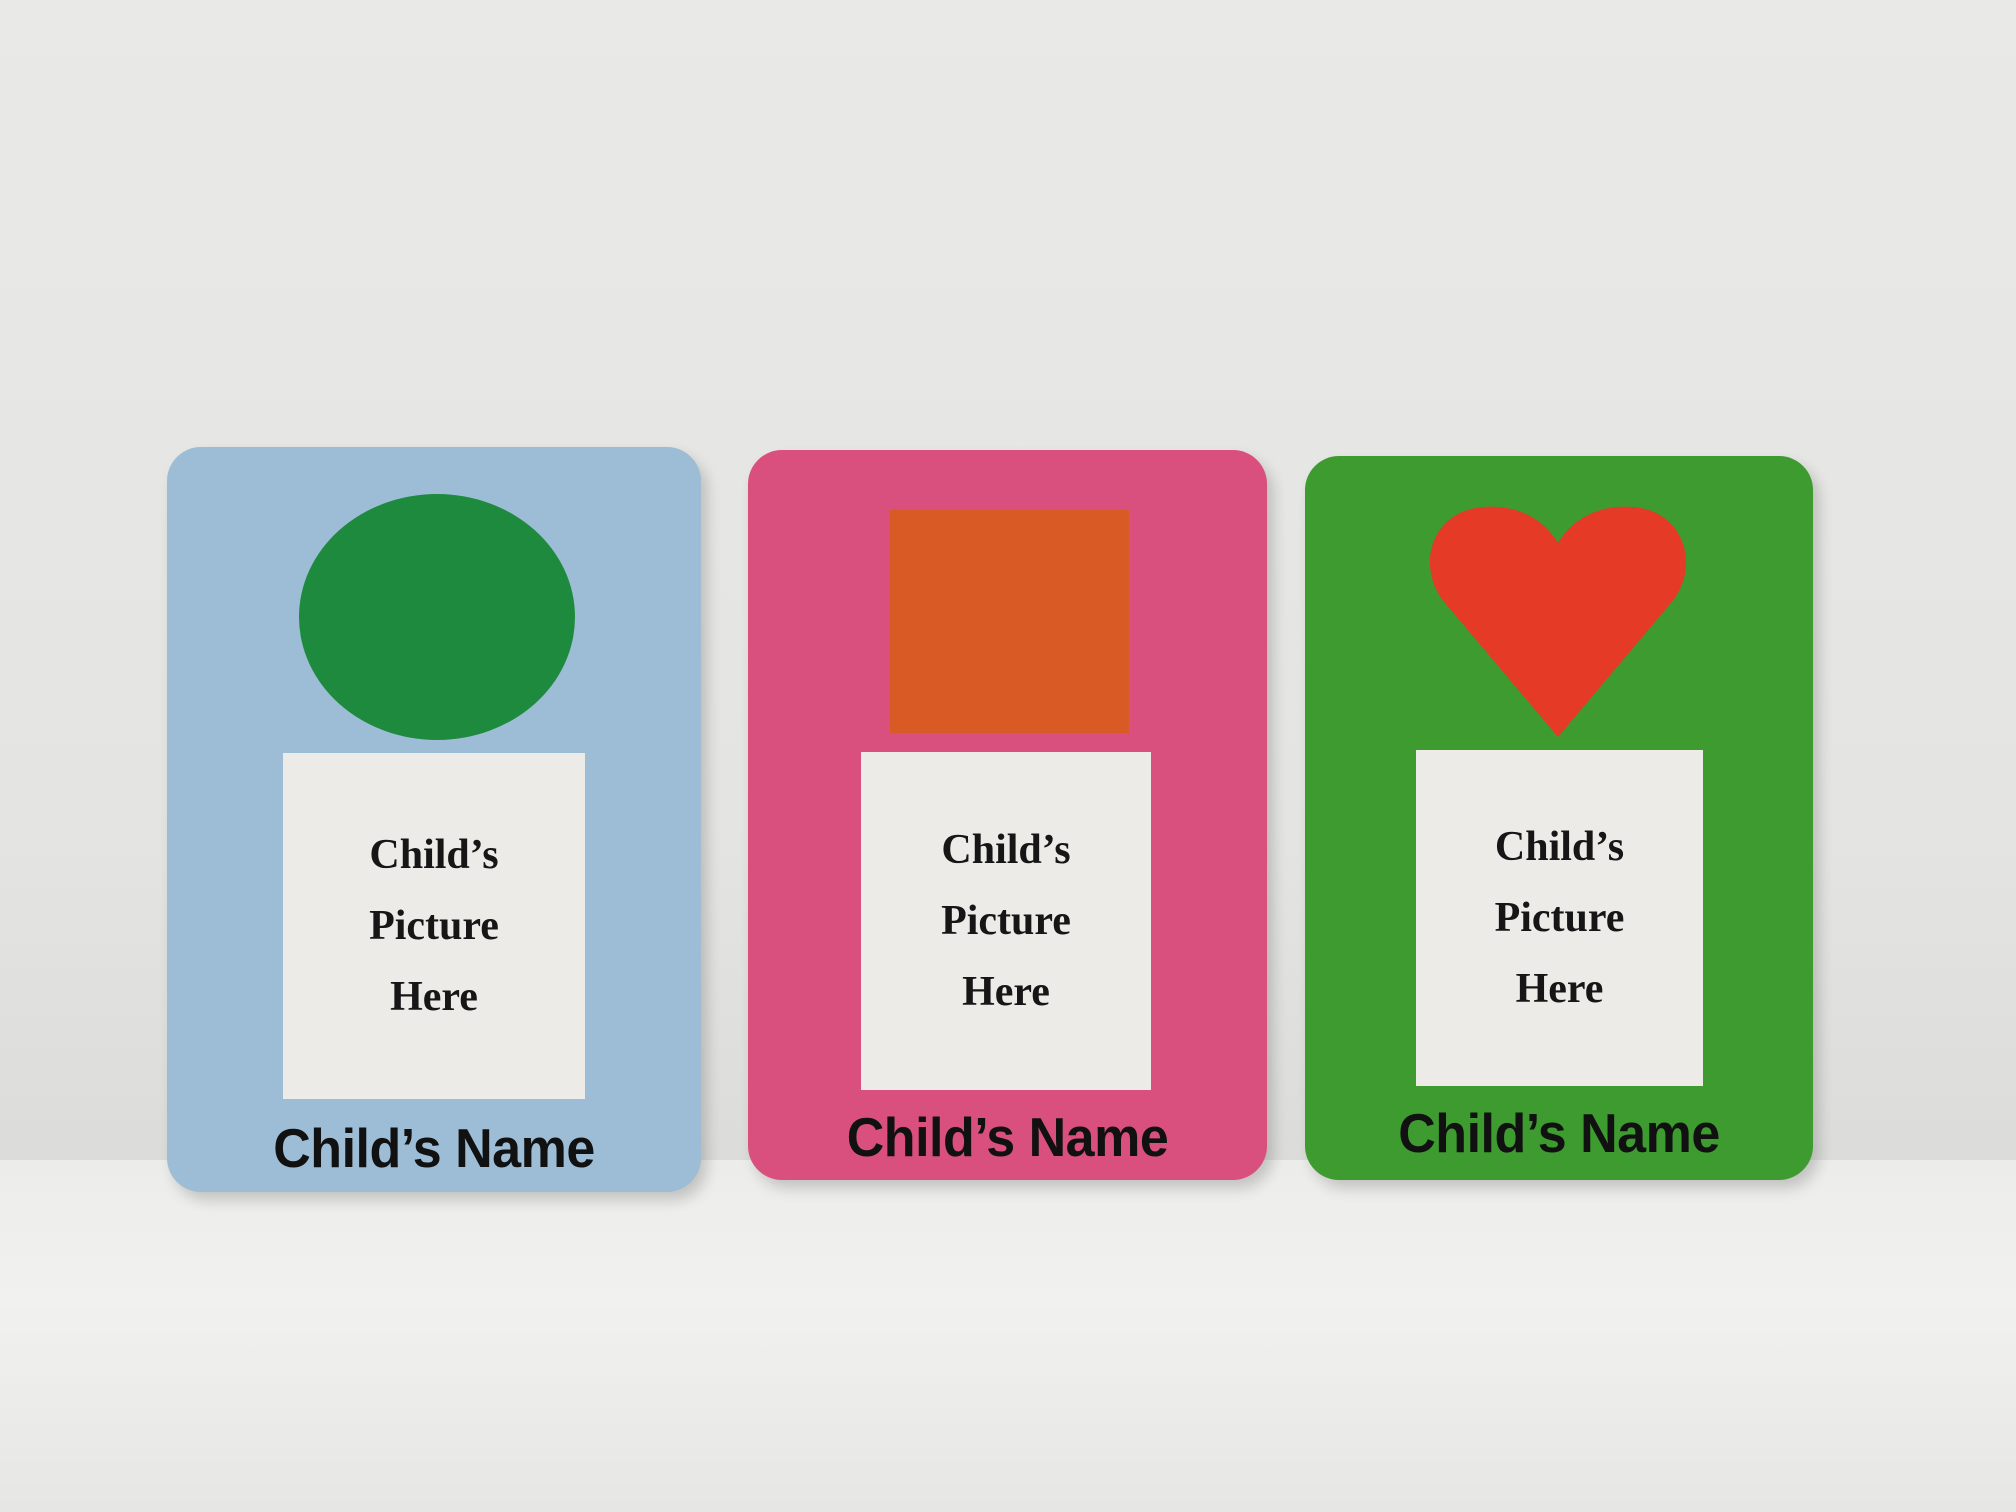 This screenshot has height=1512, width=2016. I want to click on name-card-pink: Child’s Picture Here Child’s Name, so click(1007, 815).